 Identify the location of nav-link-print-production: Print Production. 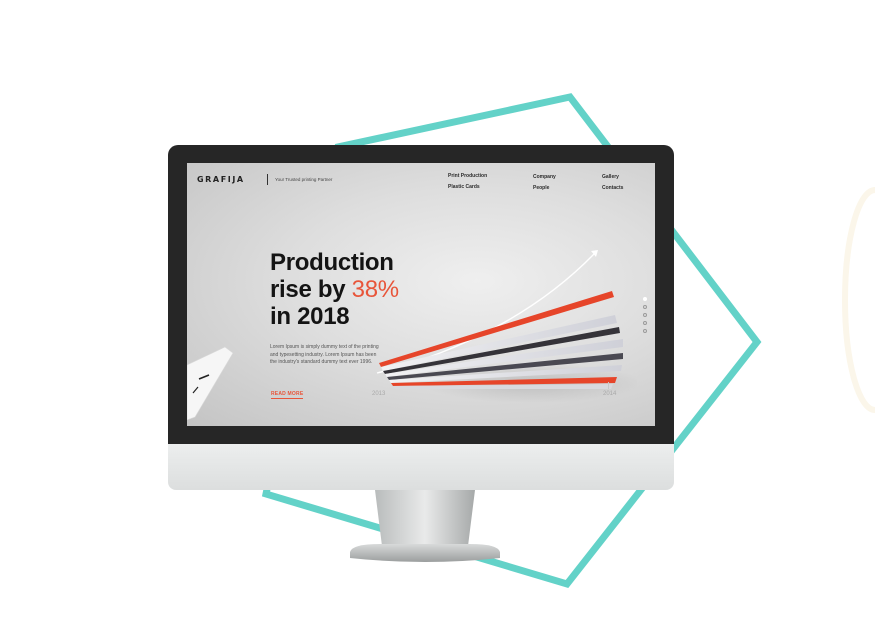
(467, 176).